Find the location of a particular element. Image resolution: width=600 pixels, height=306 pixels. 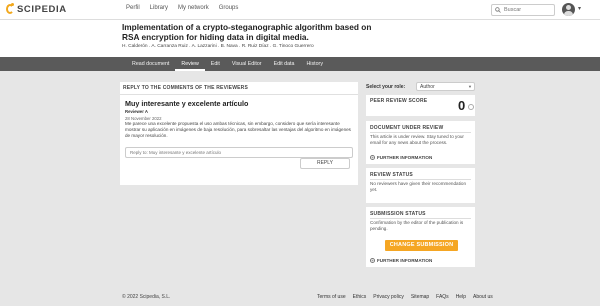

footer-link-terms: Terms of use is located at coordinates (331, 297).